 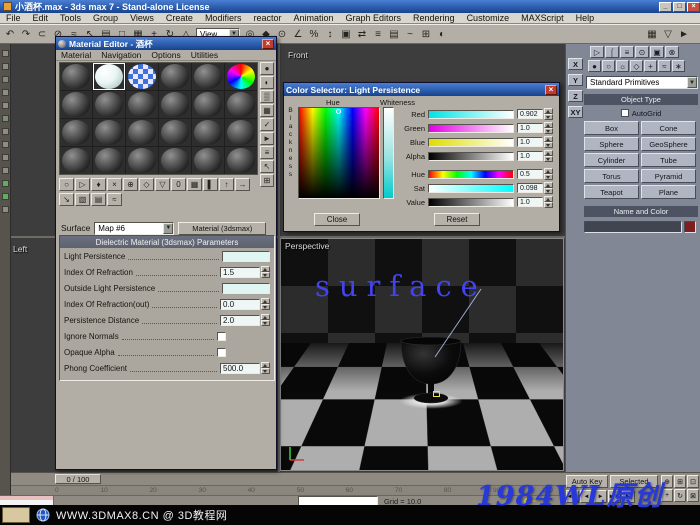 I want to click on category-spacewarps-icon: ≈, so click(x=664, y=66).